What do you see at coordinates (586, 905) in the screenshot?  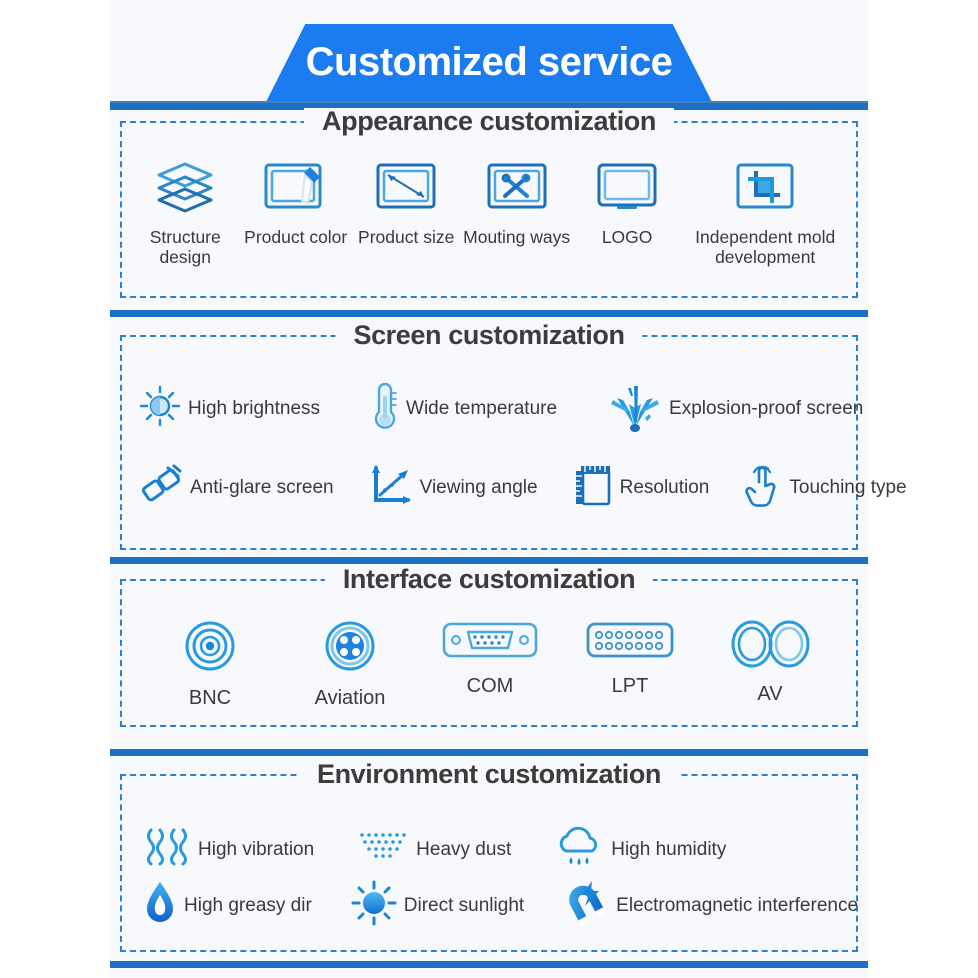 I see `magnet-bolt-icon` at bounding box center [586, 905].